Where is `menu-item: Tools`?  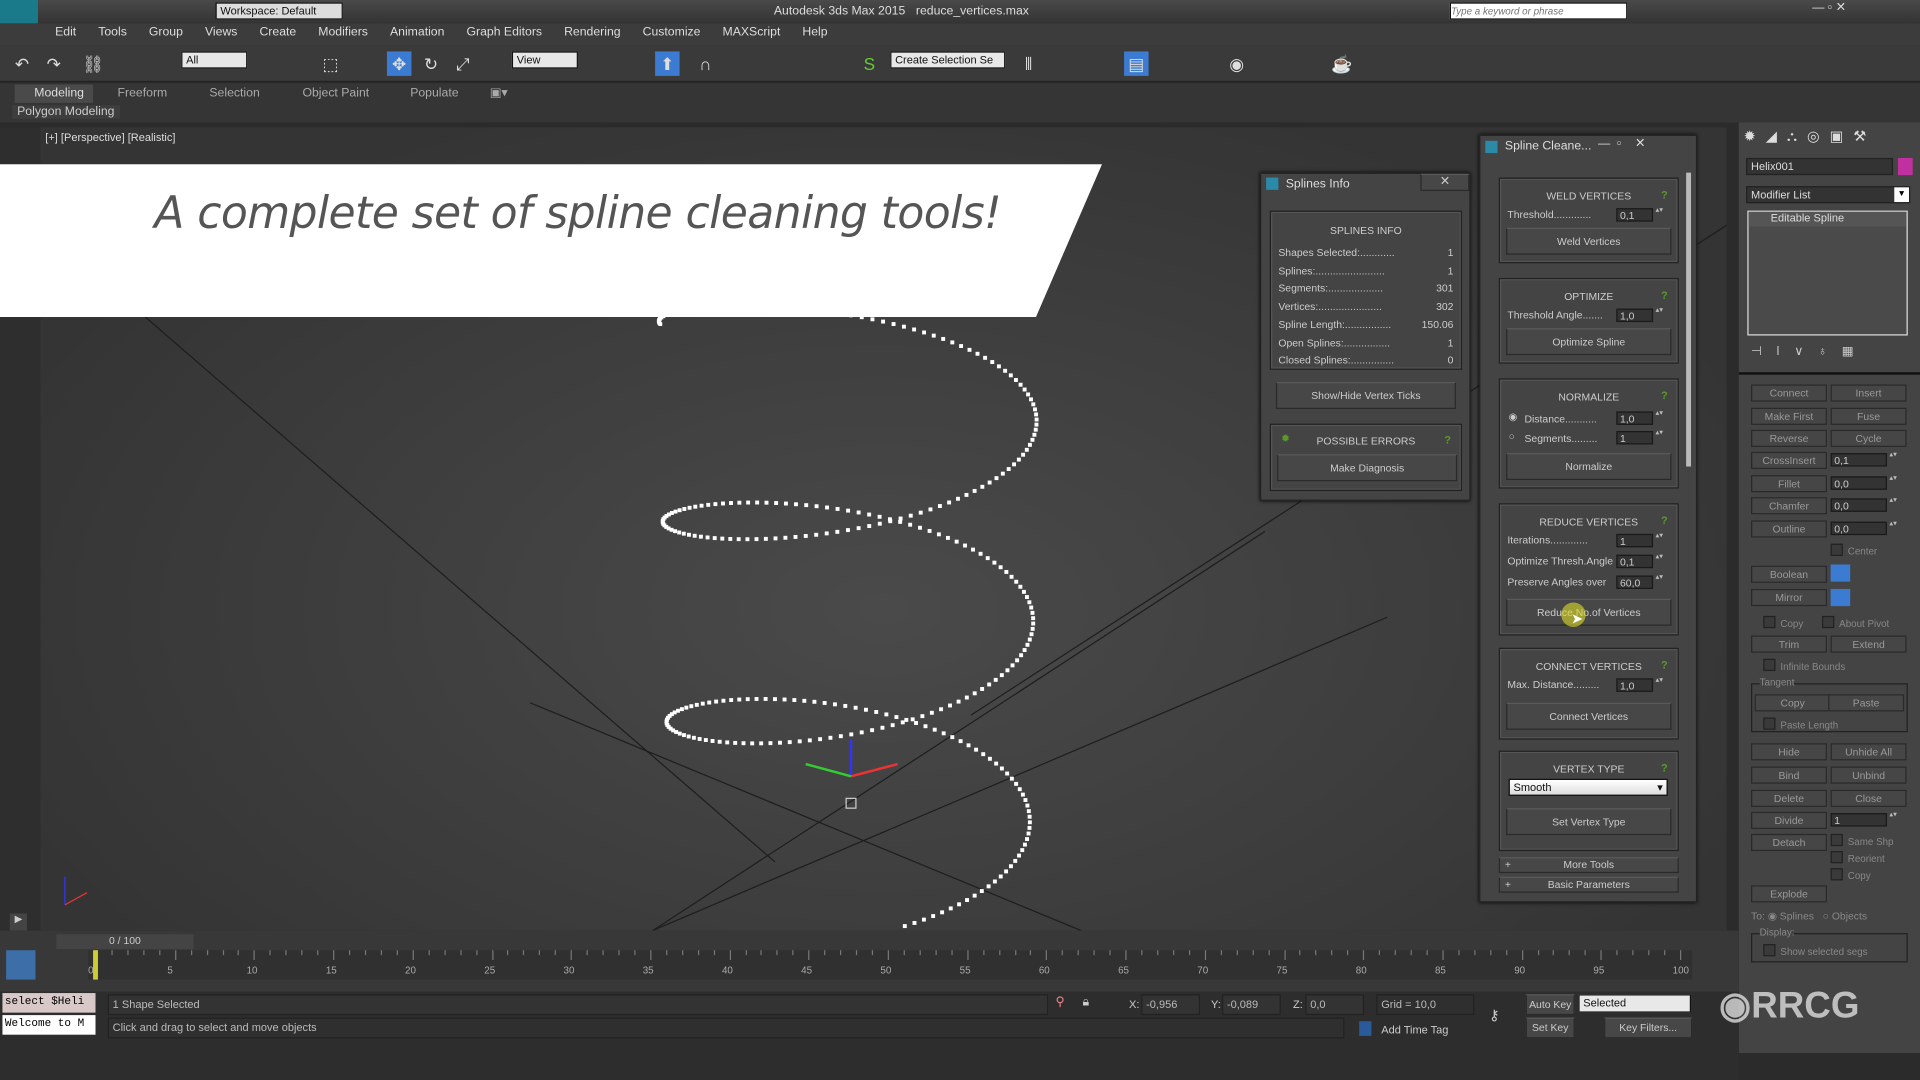
menu-item: Tools is located at coordinates (112, 32).